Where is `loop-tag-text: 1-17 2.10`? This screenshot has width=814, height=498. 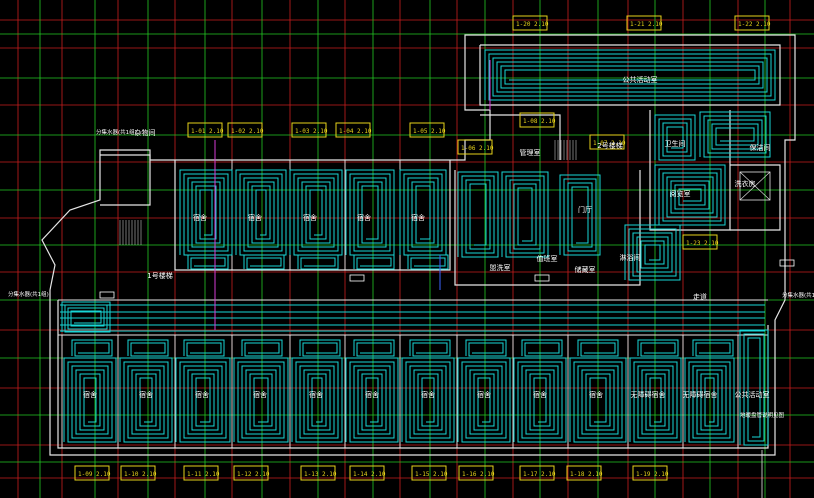
loop-tag-text: 1-17 2.10 is located at coordinates (539, 474).